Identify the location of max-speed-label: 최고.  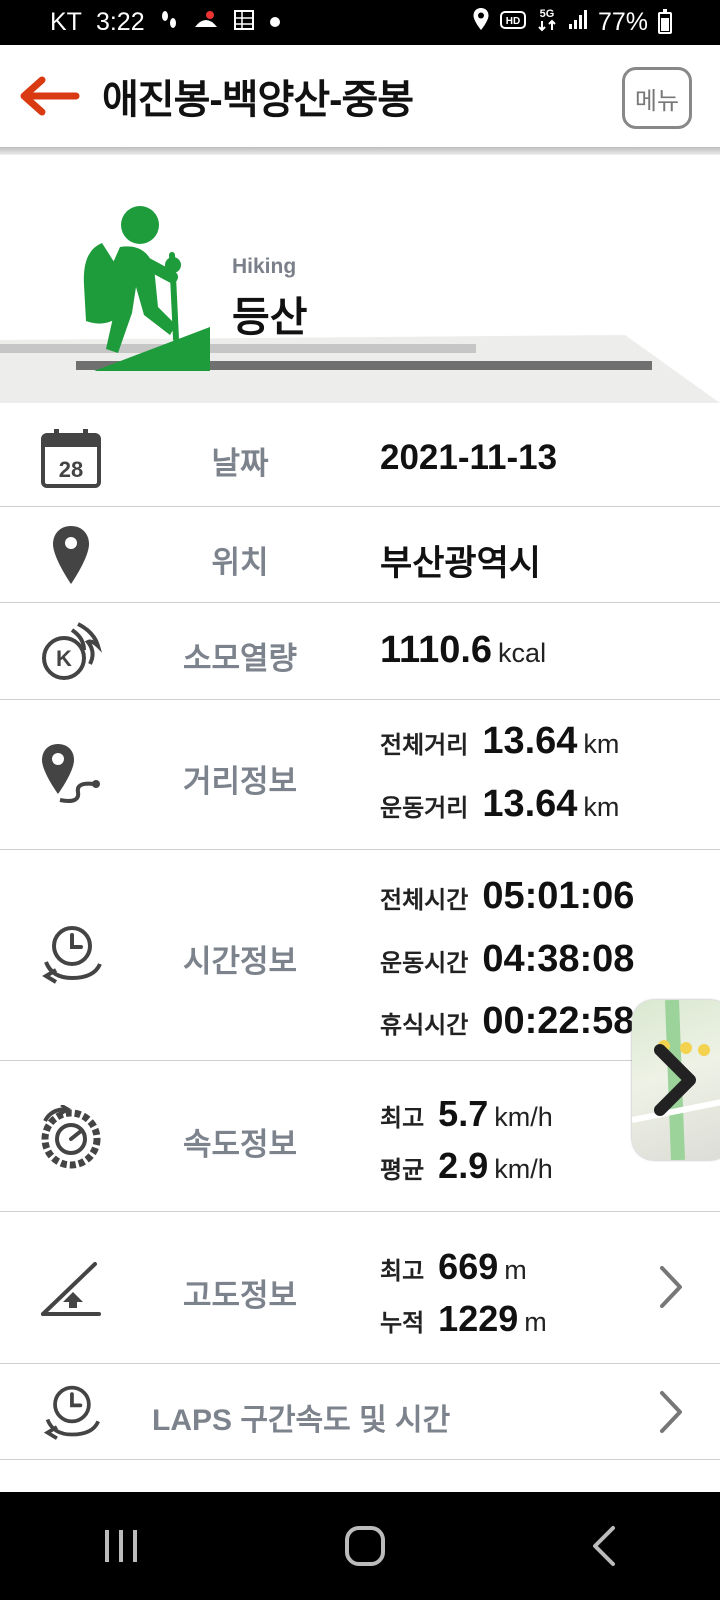
(402, 1118).